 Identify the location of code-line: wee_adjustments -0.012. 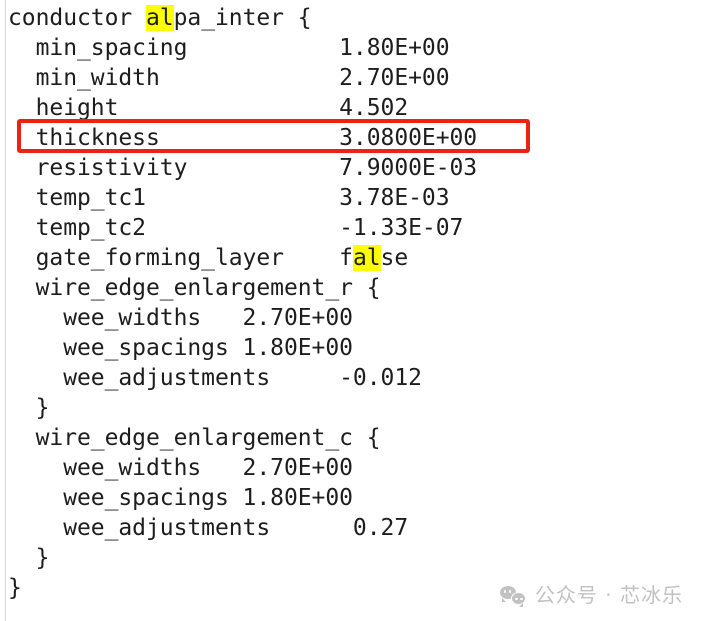
(242, 378).